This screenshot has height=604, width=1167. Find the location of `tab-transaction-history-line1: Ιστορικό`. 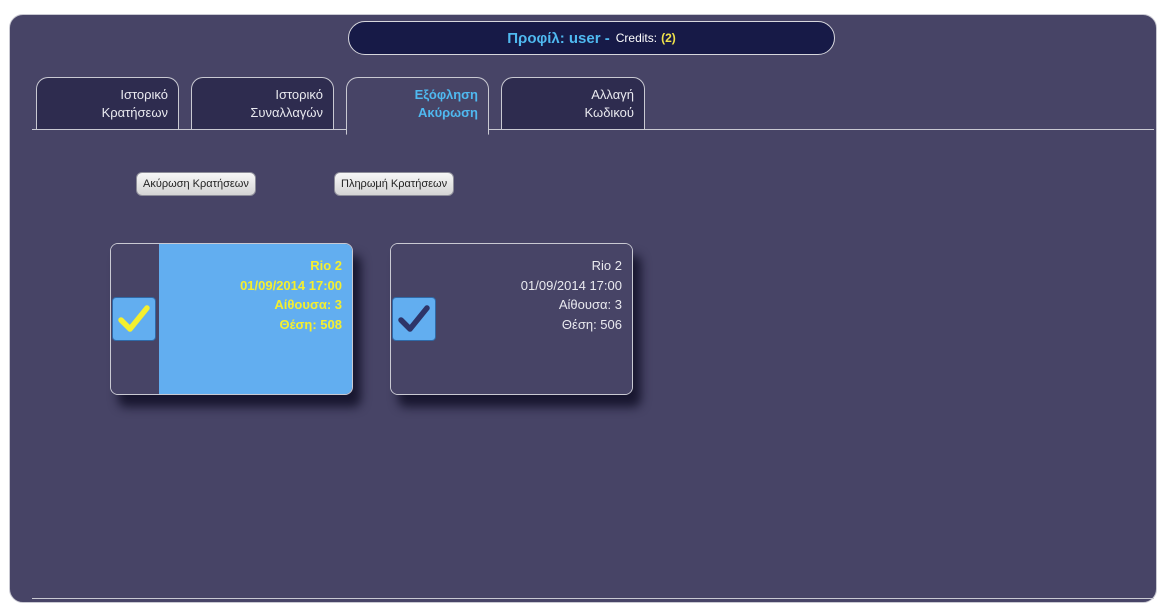

tab-transaction-history-line1: Ιστορικό is located at coordinates (299, 94).